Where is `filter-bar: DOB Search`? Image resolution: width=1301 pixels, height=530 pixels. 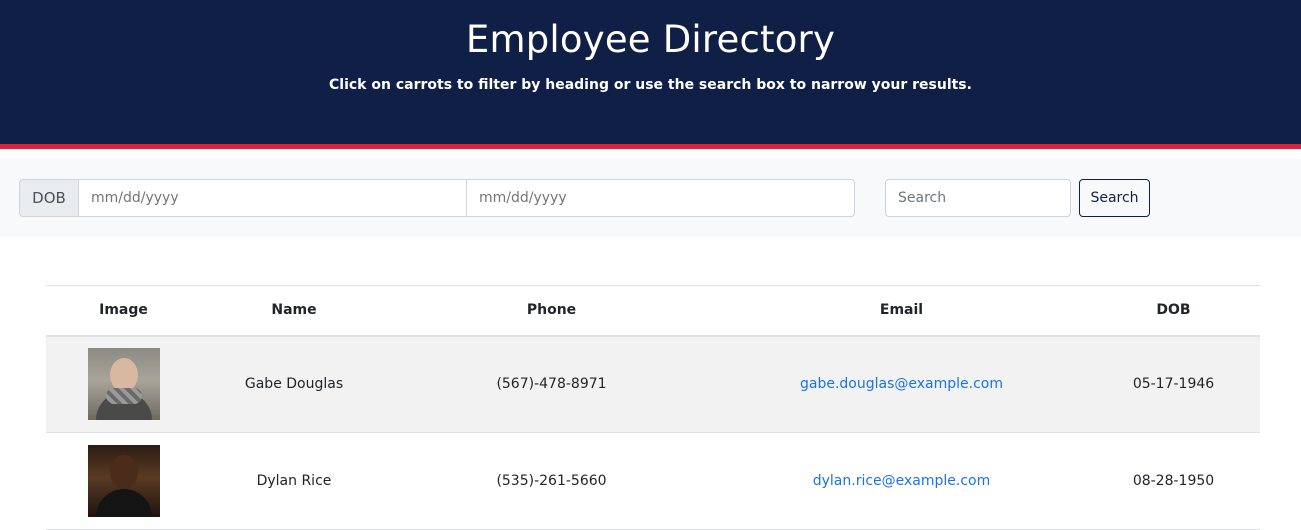 filter-bar: DOB Search is located at coordinates (650, 198).